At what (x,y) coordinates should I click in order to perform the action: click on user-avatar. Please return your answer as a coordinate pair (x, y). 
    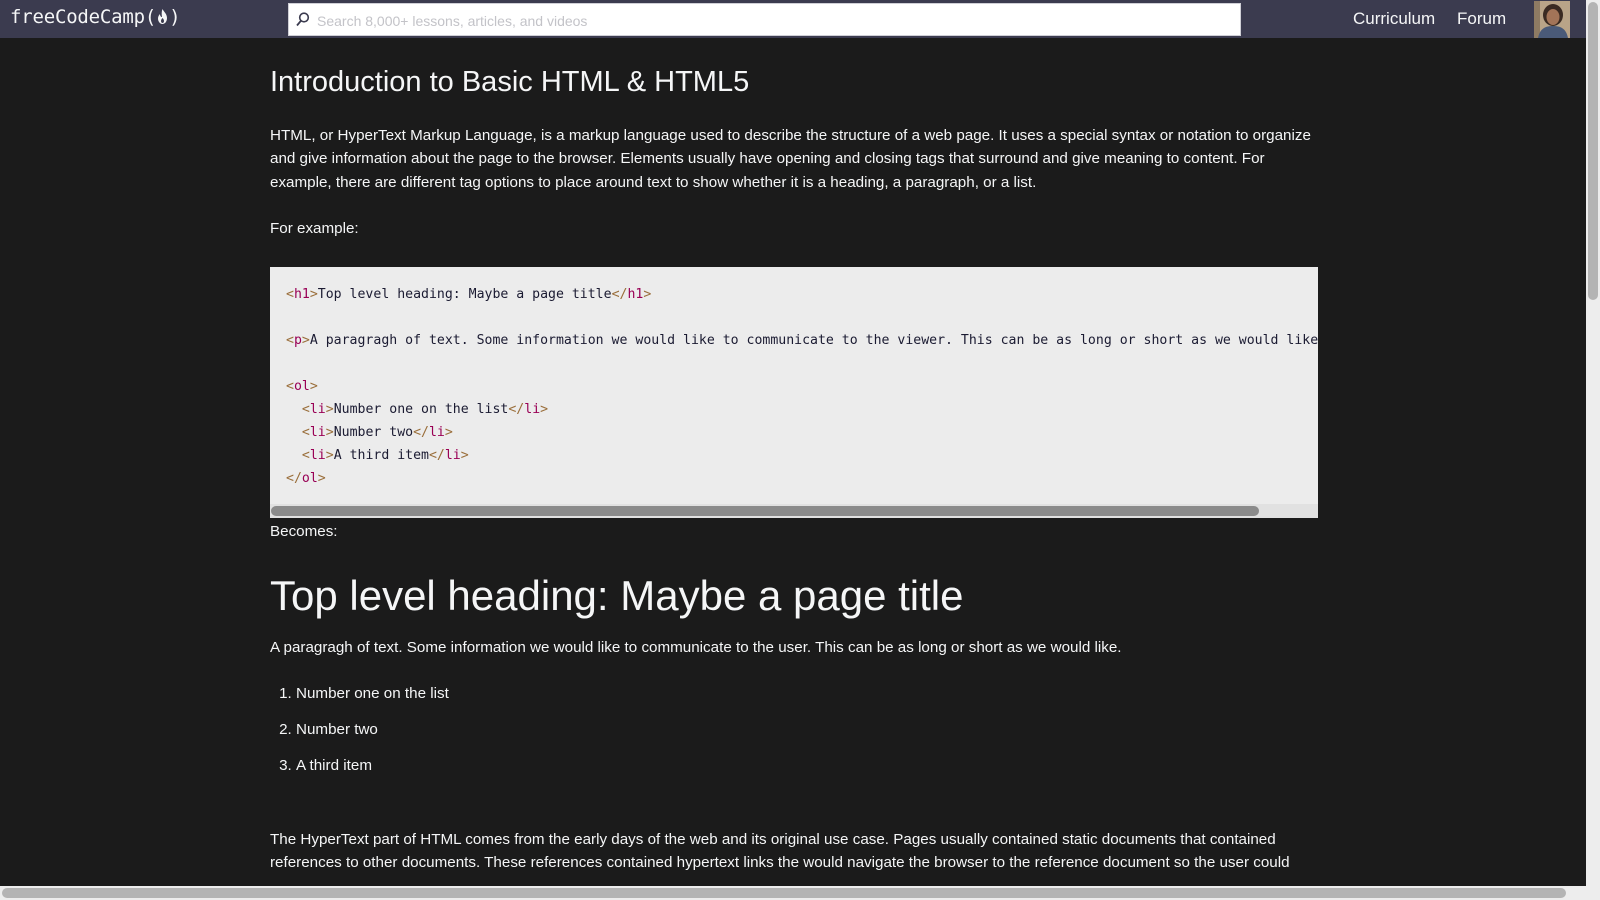
    Looking at the image, I should click on (1552, 19).